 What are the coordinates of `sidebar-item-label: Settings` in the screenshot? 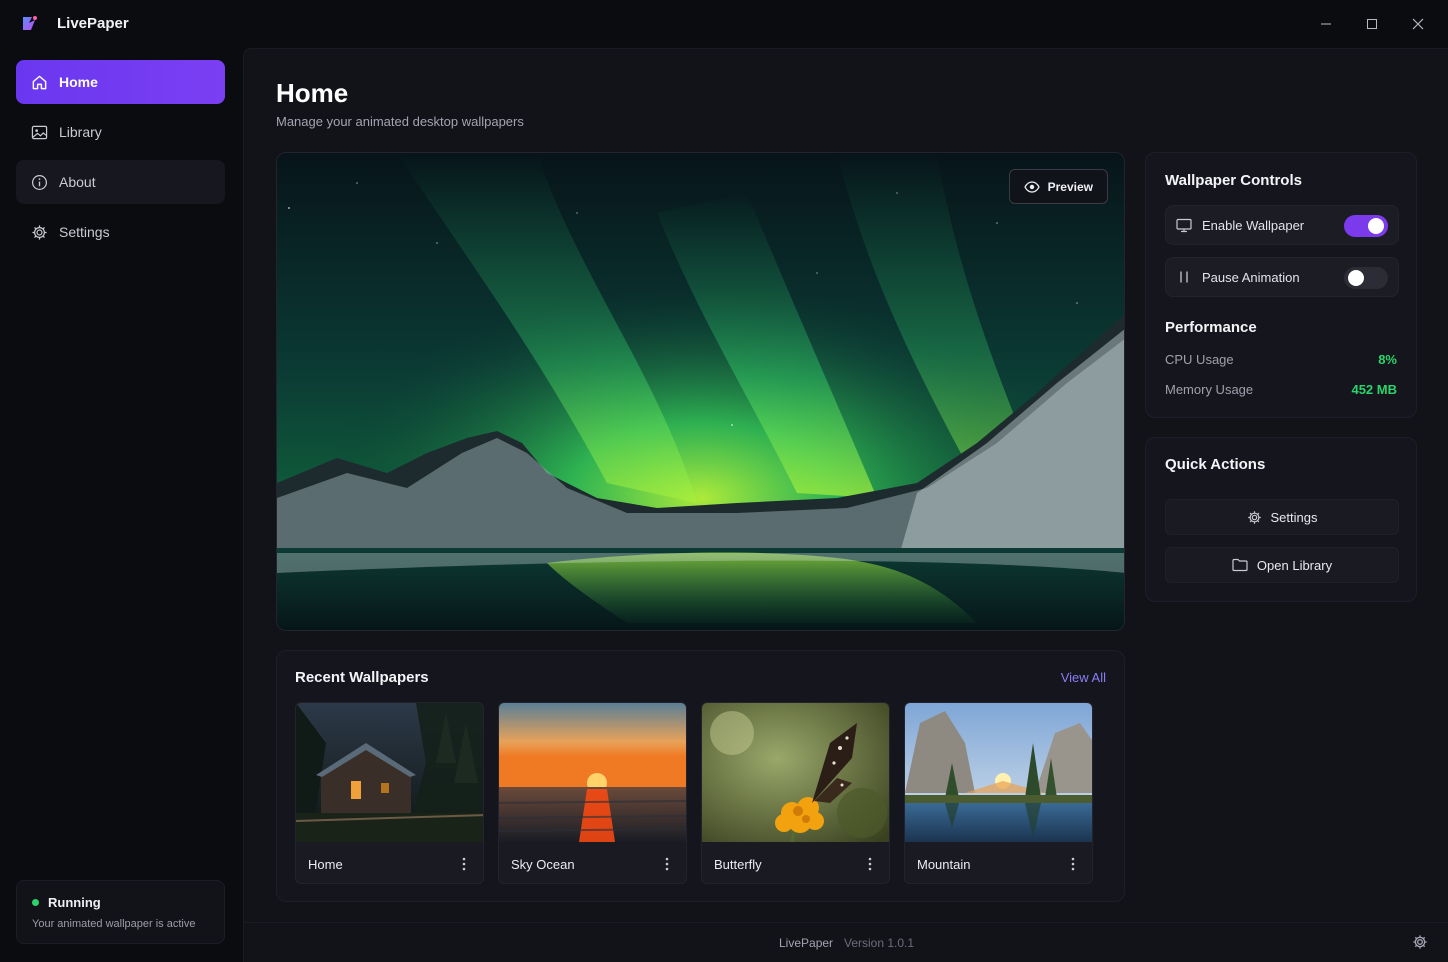 It's located at (84, 232).